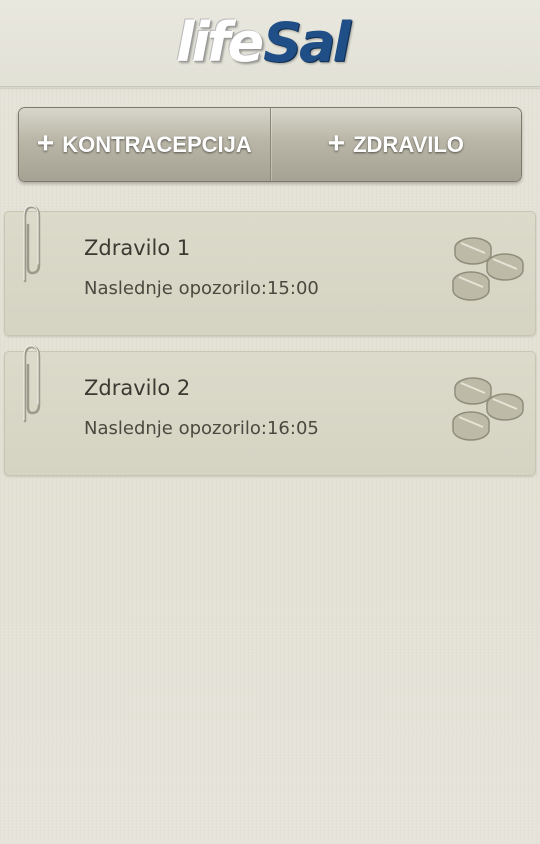 Image resolution: width=540 pixels, height=844 pixels. I want to click on add-contraception-button: + KONTRACEPCIJA, so click(144, 144).